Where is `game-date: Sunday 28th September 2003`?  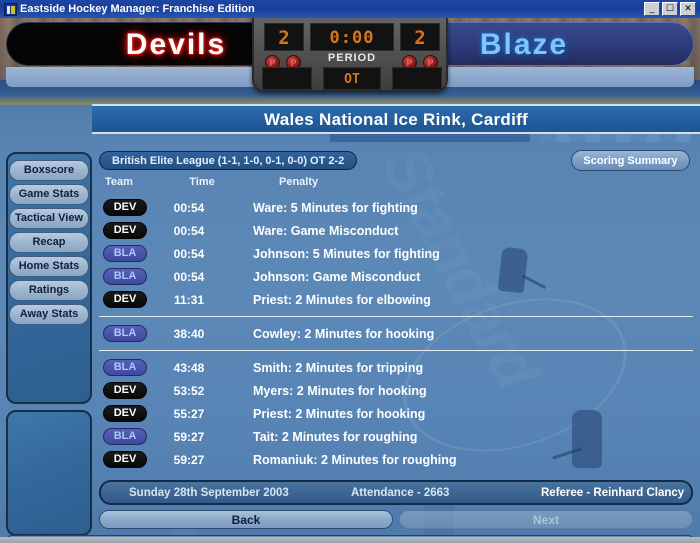 game-date: Sunday 28th September 2003 is located at coordinates (209, 492).